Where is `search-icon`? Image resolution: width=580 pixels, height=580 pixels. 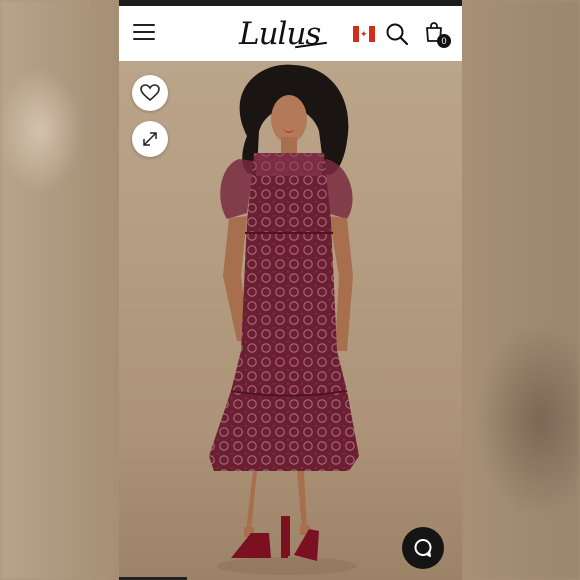
search-icon is located at coordinates (397, 34).